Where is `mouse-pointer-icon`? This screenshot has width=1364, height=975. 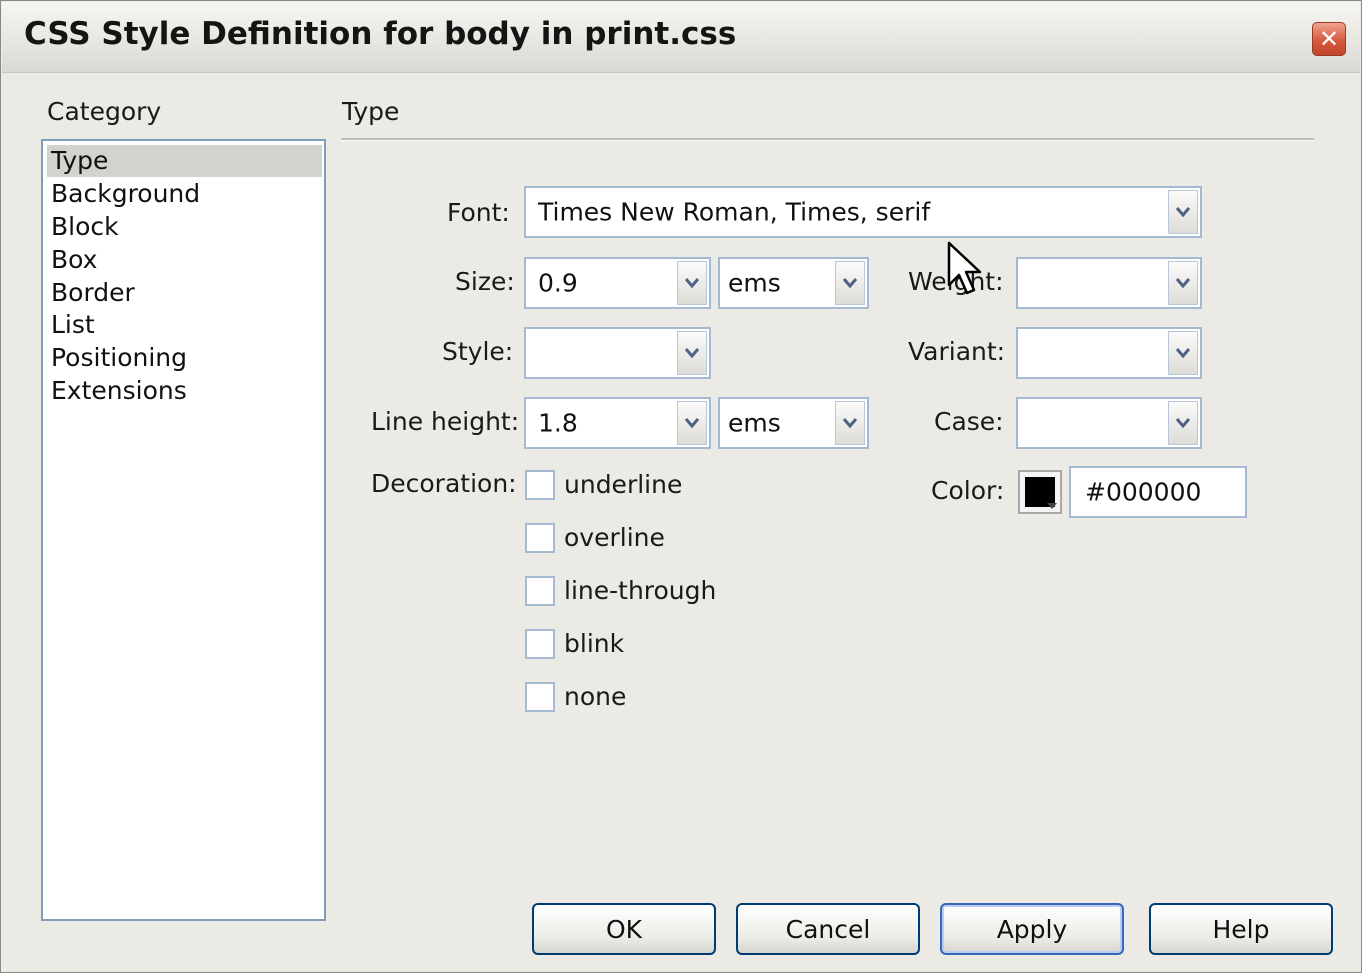
mouse-pointer-icon is located at coordinates (964, 268).